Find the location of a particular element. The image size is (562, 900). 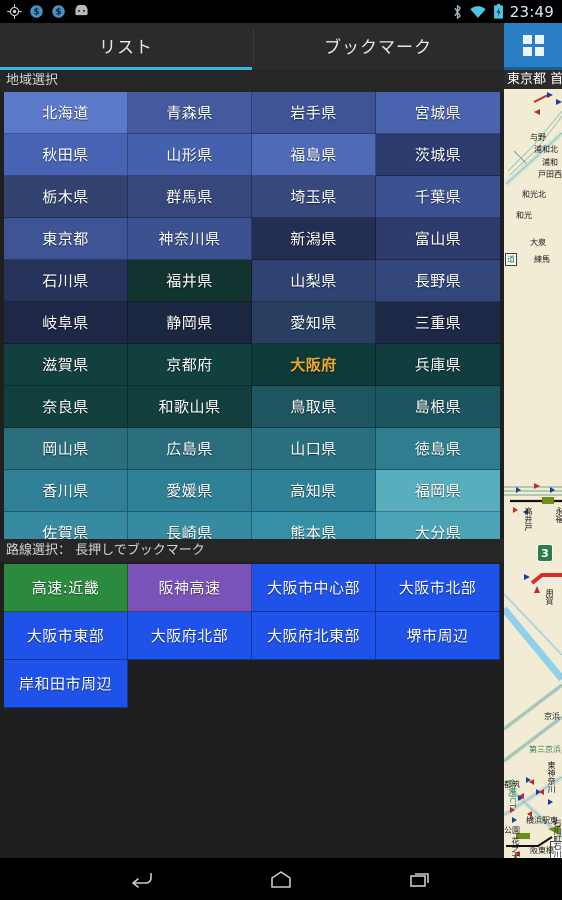

route-shield-3-icon: 3 is located at coordinates (545, 553).